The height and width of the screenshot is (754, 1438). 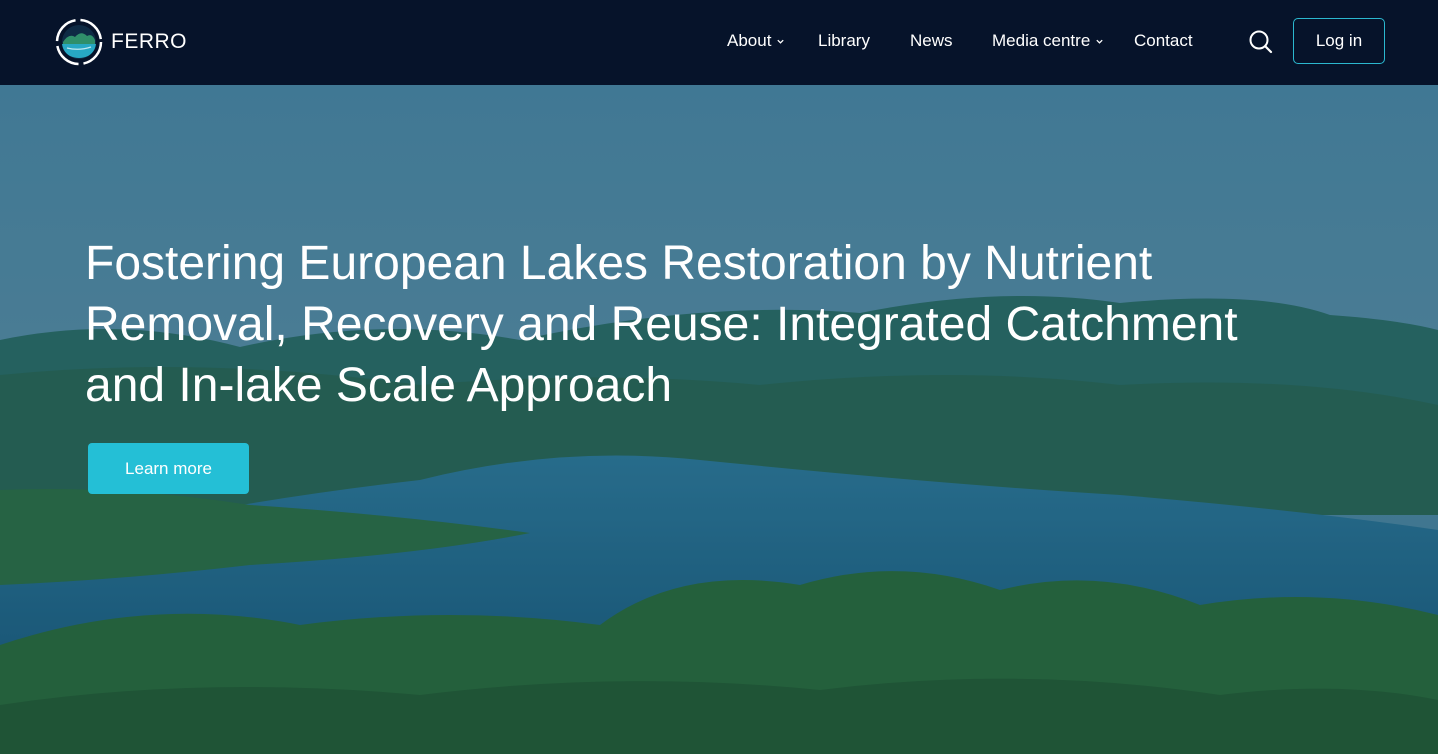 I want to click on nav-item-label: About, so click(x=749, y=40).